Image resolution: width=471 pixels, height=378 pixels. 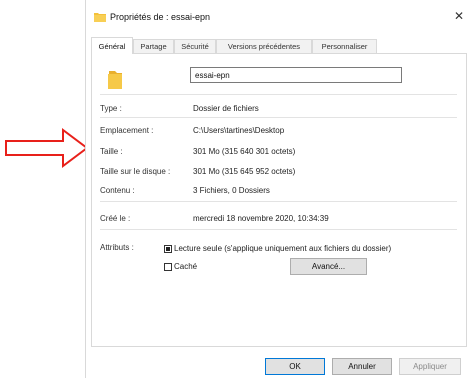 I want to click on location-value: C:\Users\tartines\Desktop, so click(x=239, y=130).